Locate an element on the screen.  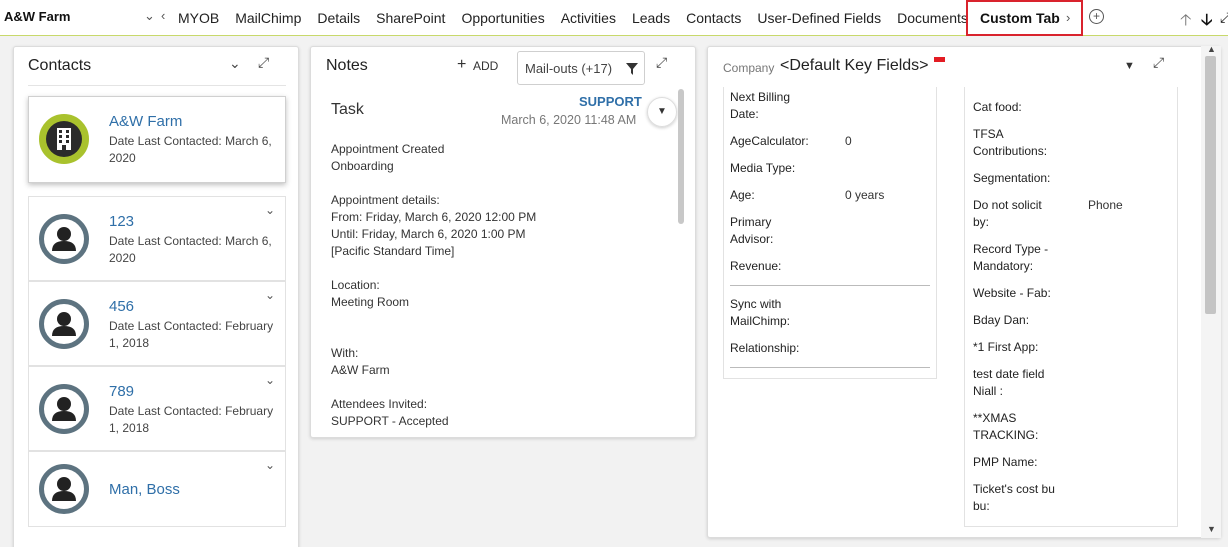
field-label: TFSA Contributions: is located at coordinates (1010, 142).